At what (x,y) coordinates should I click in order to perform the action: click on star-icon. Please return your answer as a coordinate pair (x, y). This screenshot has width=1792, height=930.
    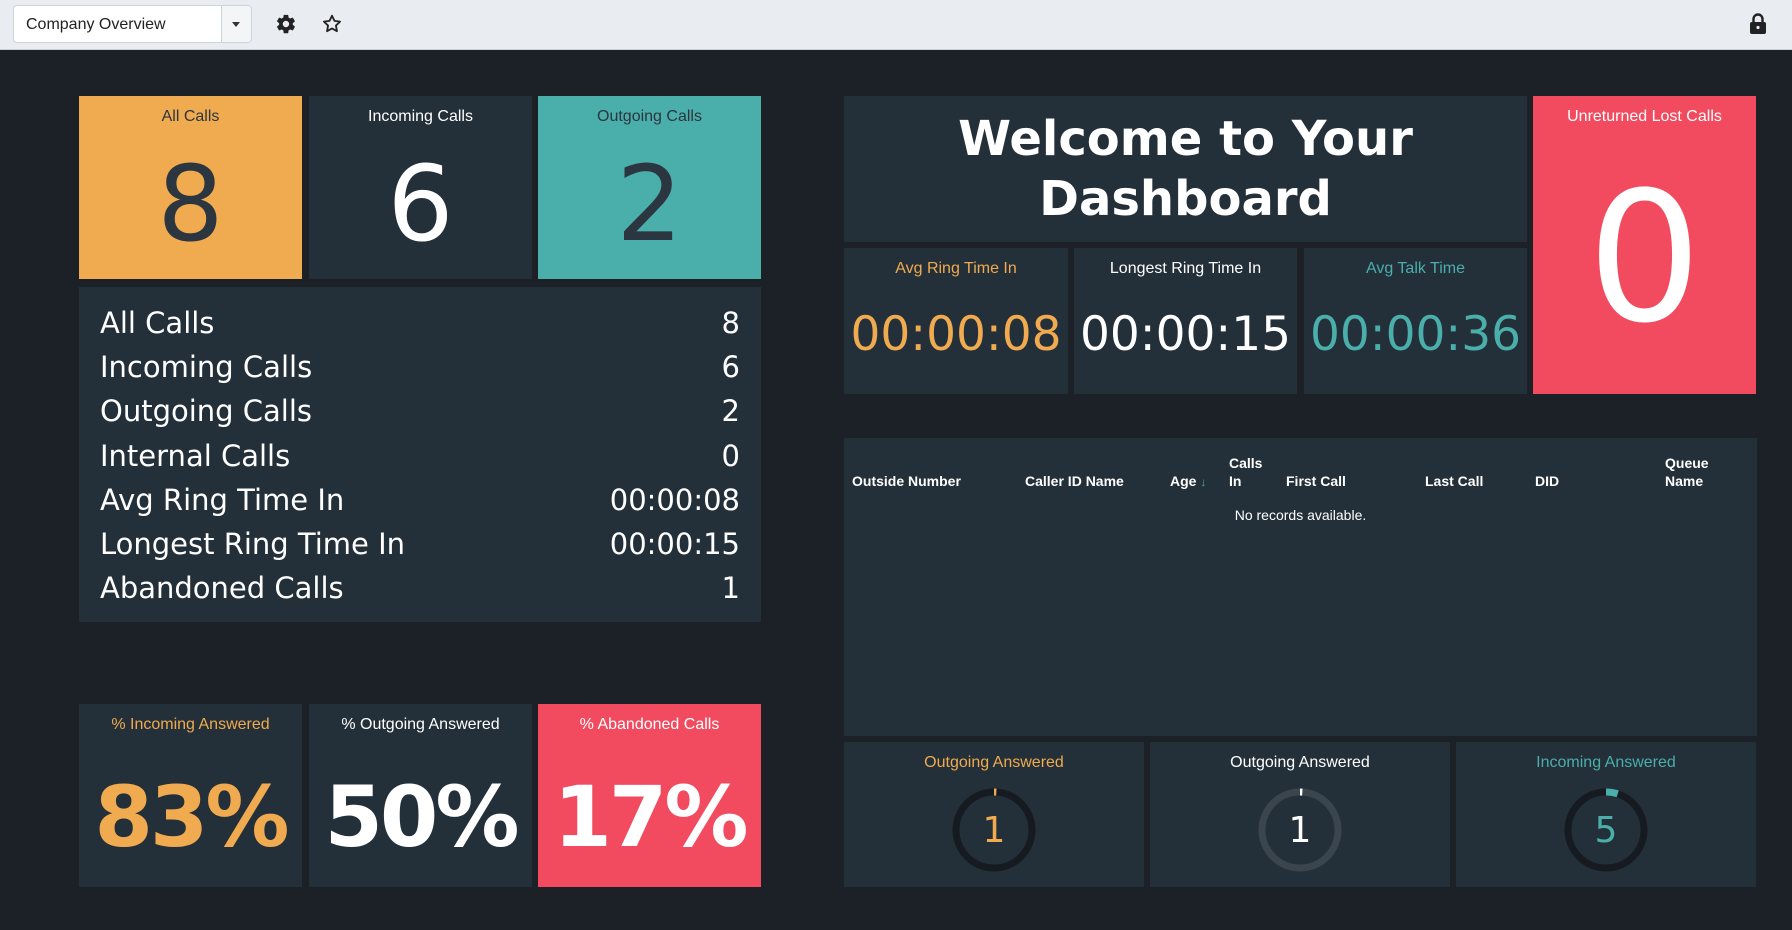
    Looking at the image, I should click on (332, 24).